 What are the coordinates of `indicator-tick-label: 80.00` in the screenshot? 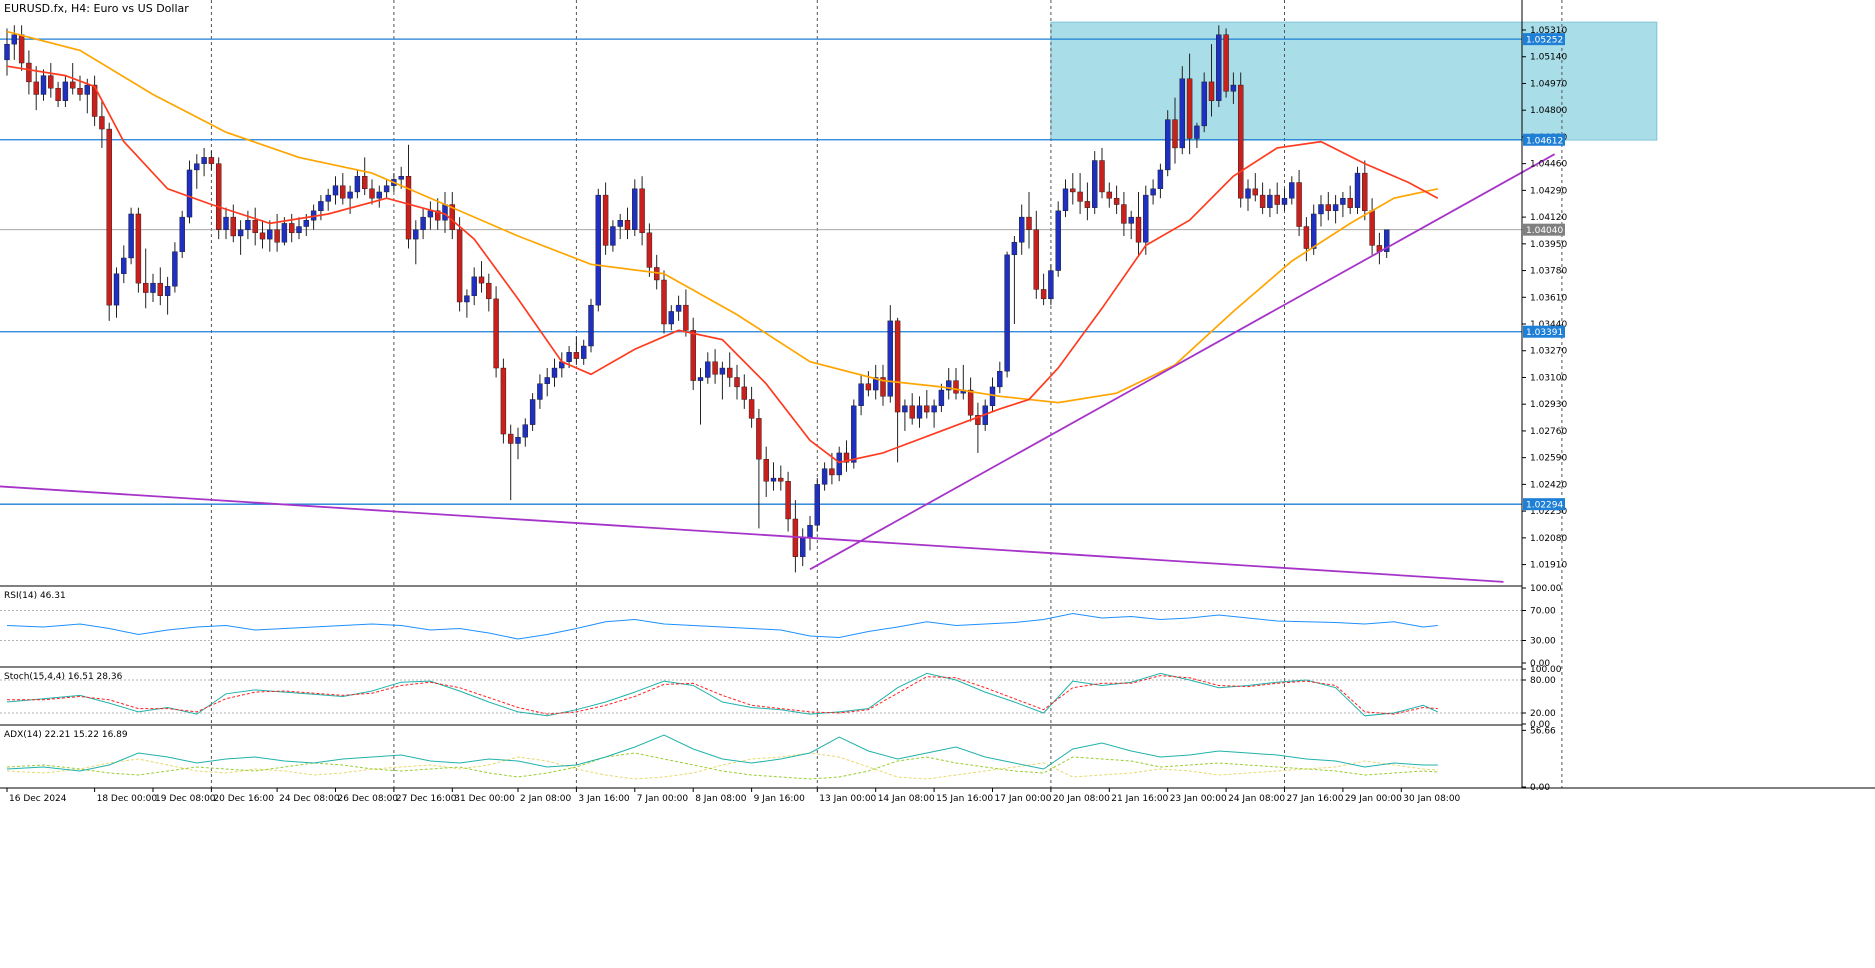 It's located at (1543, 681).